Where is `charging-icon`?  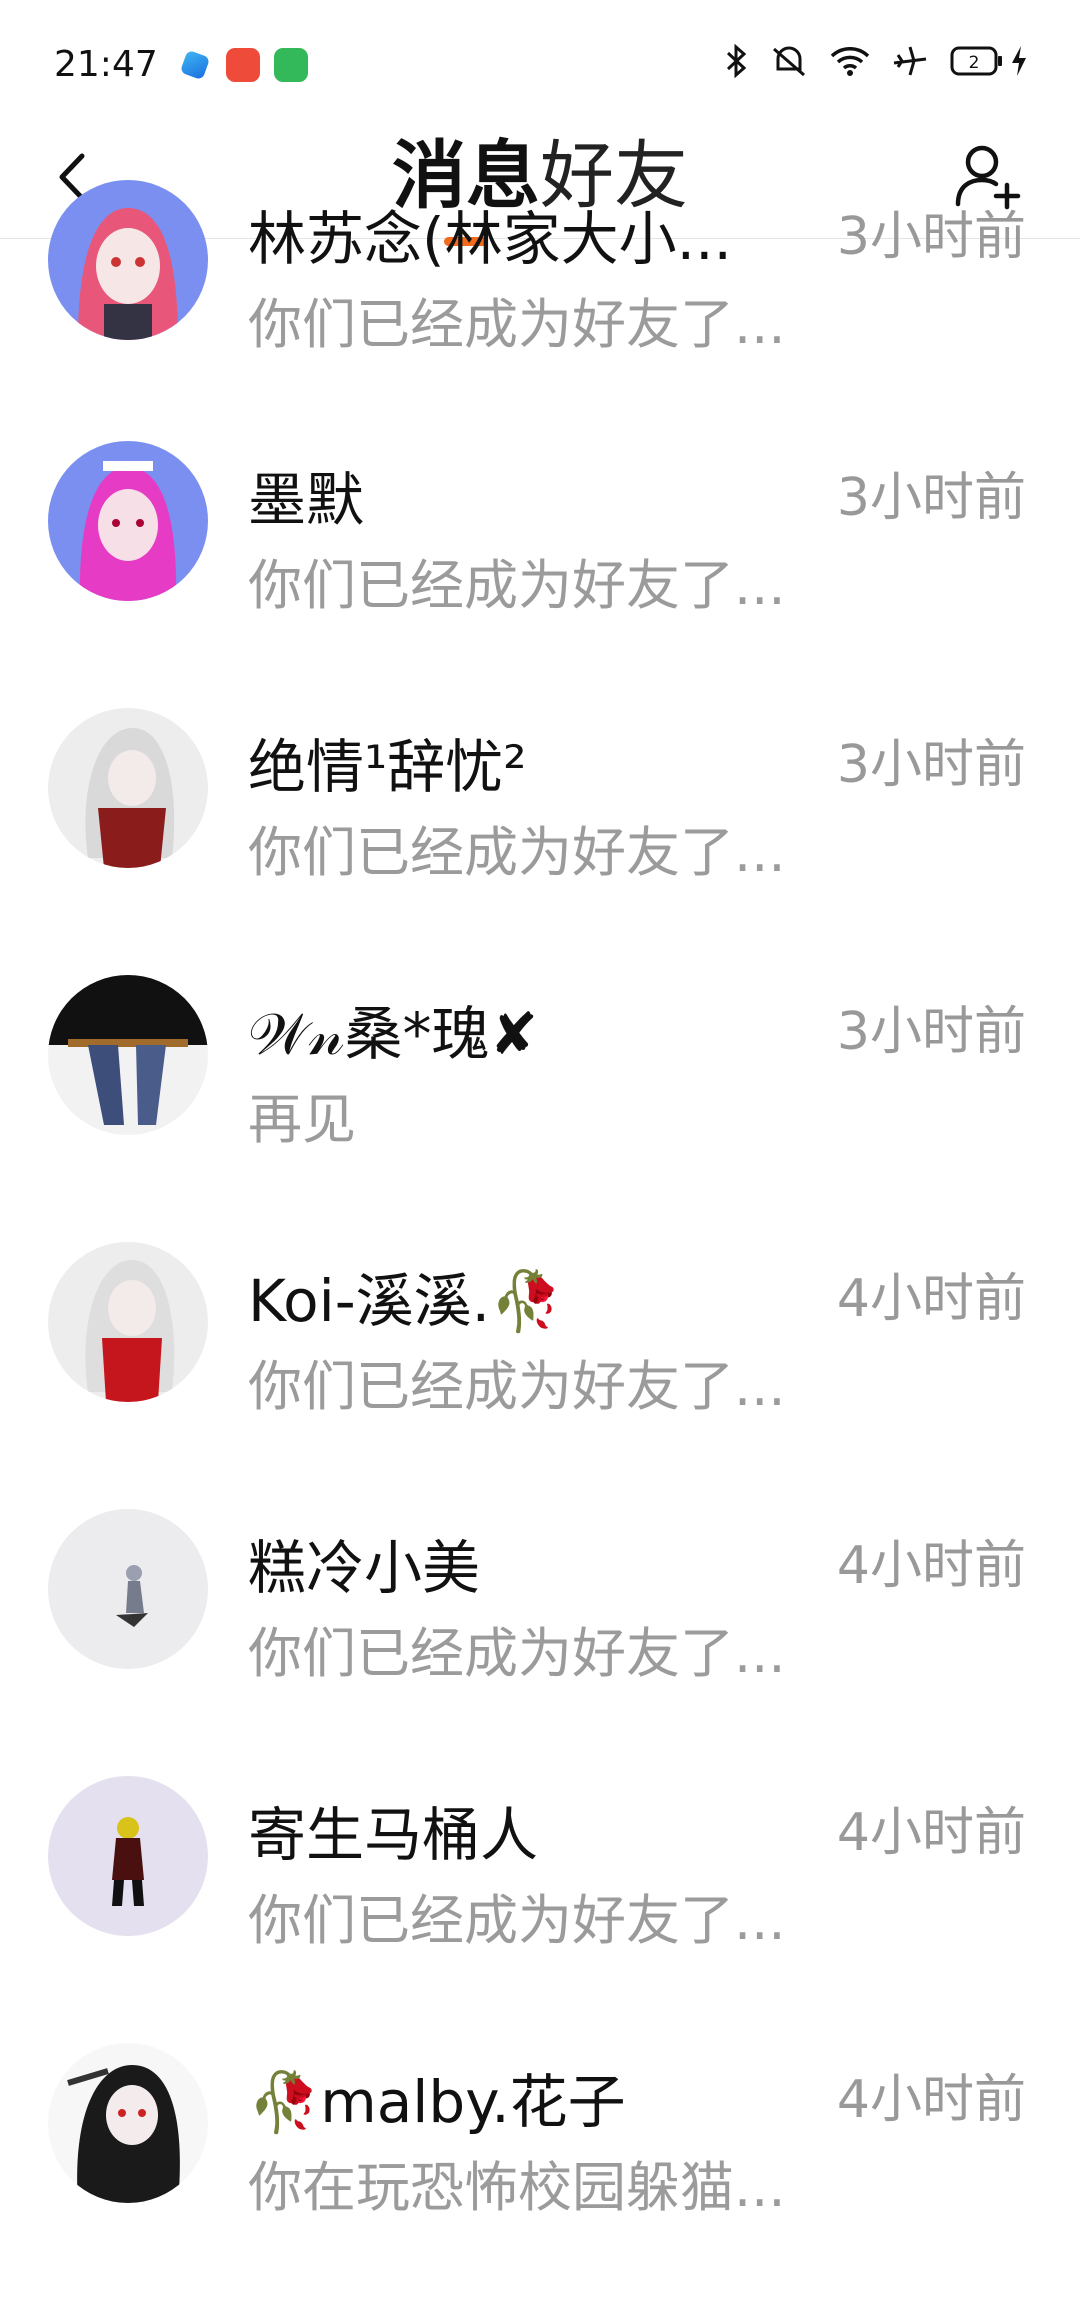 charging-icon is located at coordinates (1019, 61).